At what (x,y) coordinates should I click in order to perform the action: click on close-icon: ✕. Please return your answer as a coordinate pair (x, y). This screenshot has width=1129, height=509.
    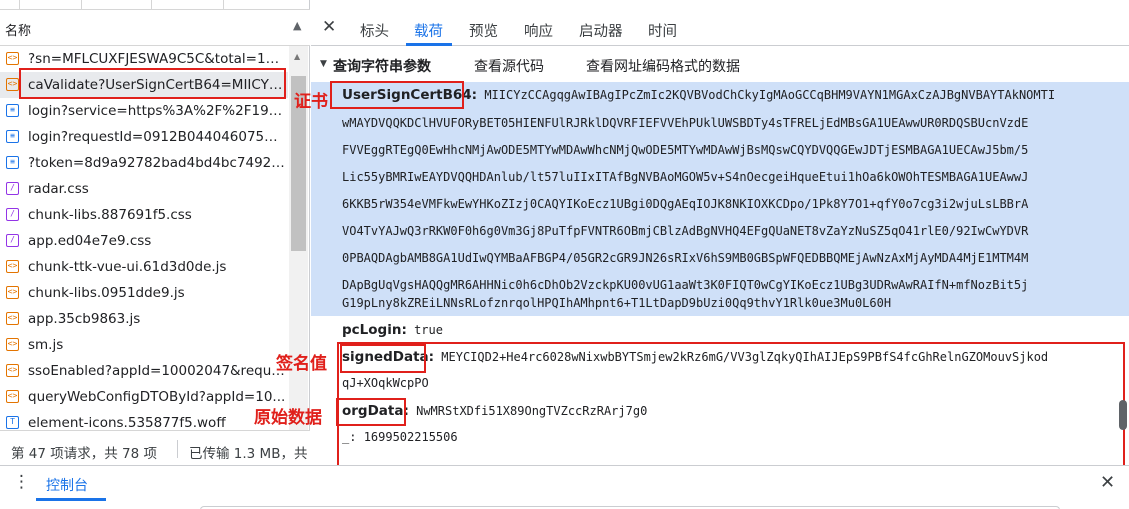
    Looking at the image, I should click on (329, 27).